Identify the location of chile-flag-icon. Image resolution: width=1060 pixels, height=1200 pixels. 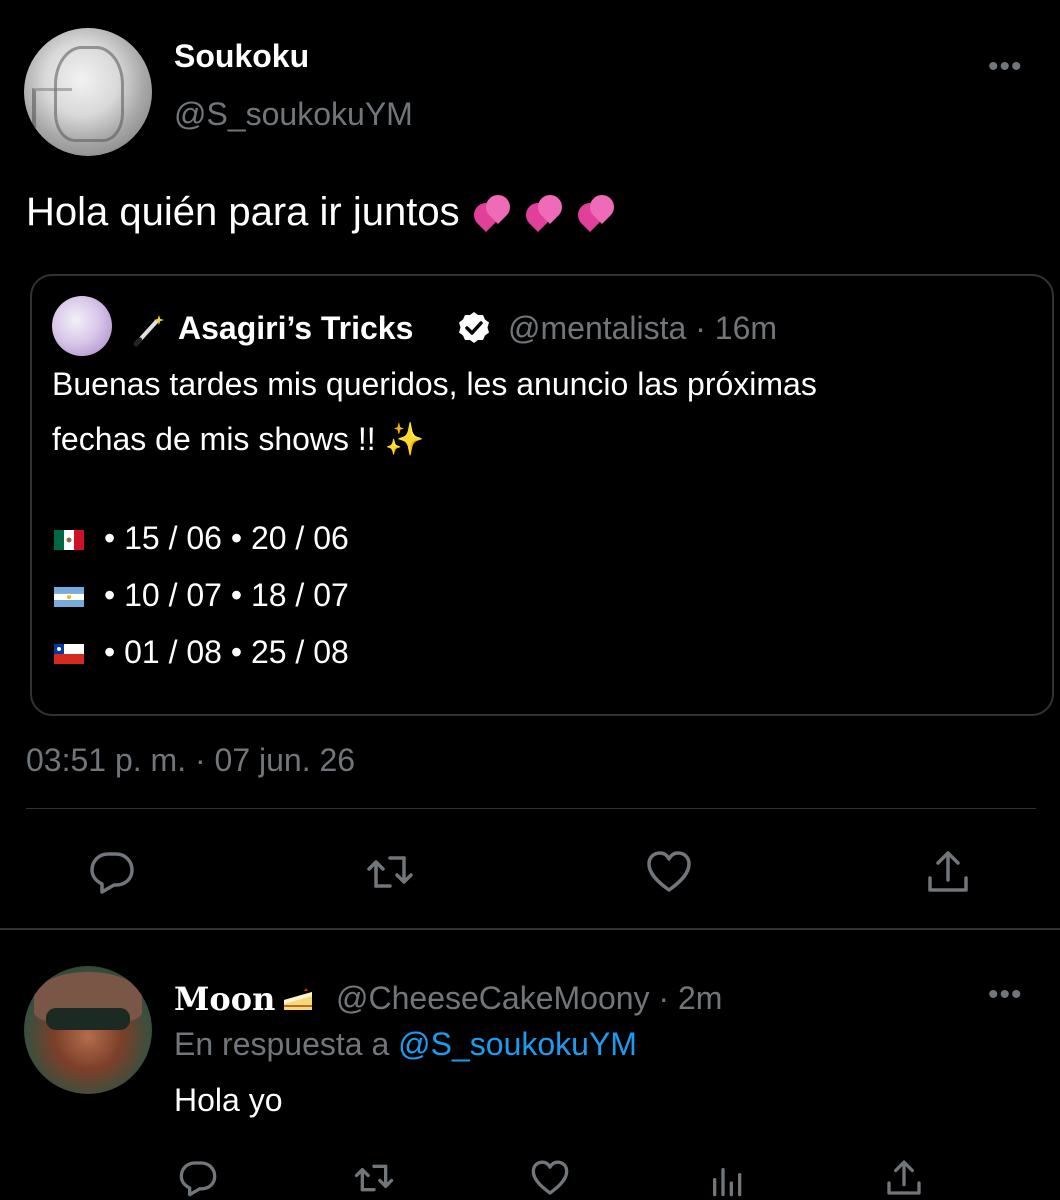
(69, 654).